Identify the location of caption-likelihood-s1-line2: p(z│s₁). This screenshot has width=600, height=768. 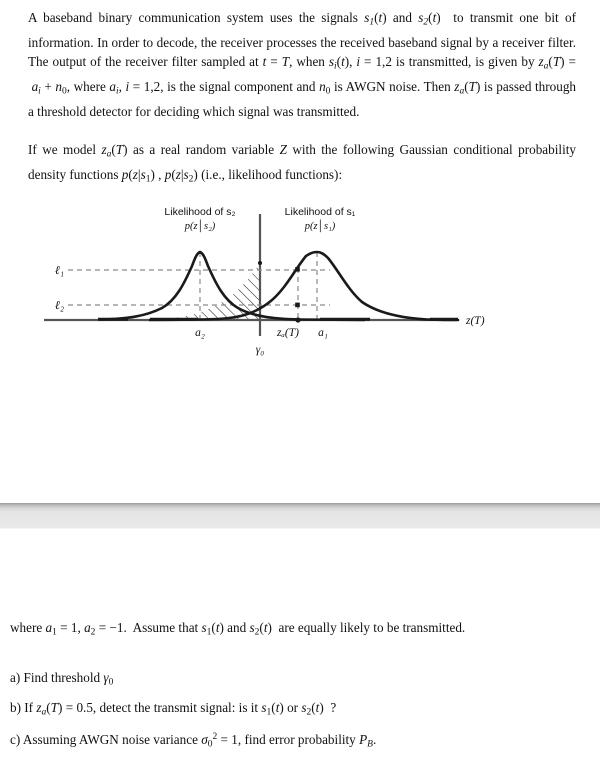
(320, 226).